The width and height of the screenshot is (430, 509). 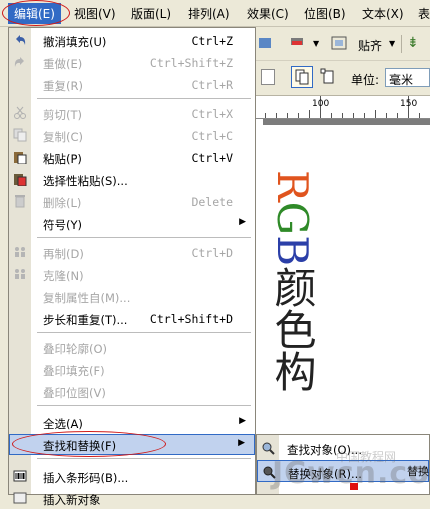 I want to click on menu-bitmaps: 位图(B), so click(x=325, y=13).